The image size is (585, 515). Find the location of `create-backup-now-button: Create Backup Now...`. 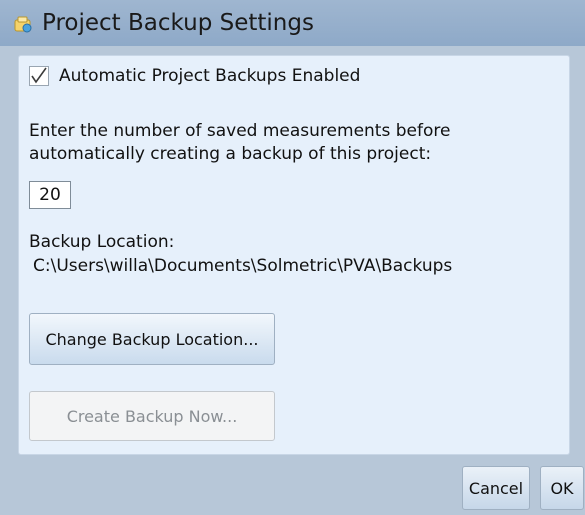

create-backup-now-button: Create Backup Now... is located at coordinates (152, 416).